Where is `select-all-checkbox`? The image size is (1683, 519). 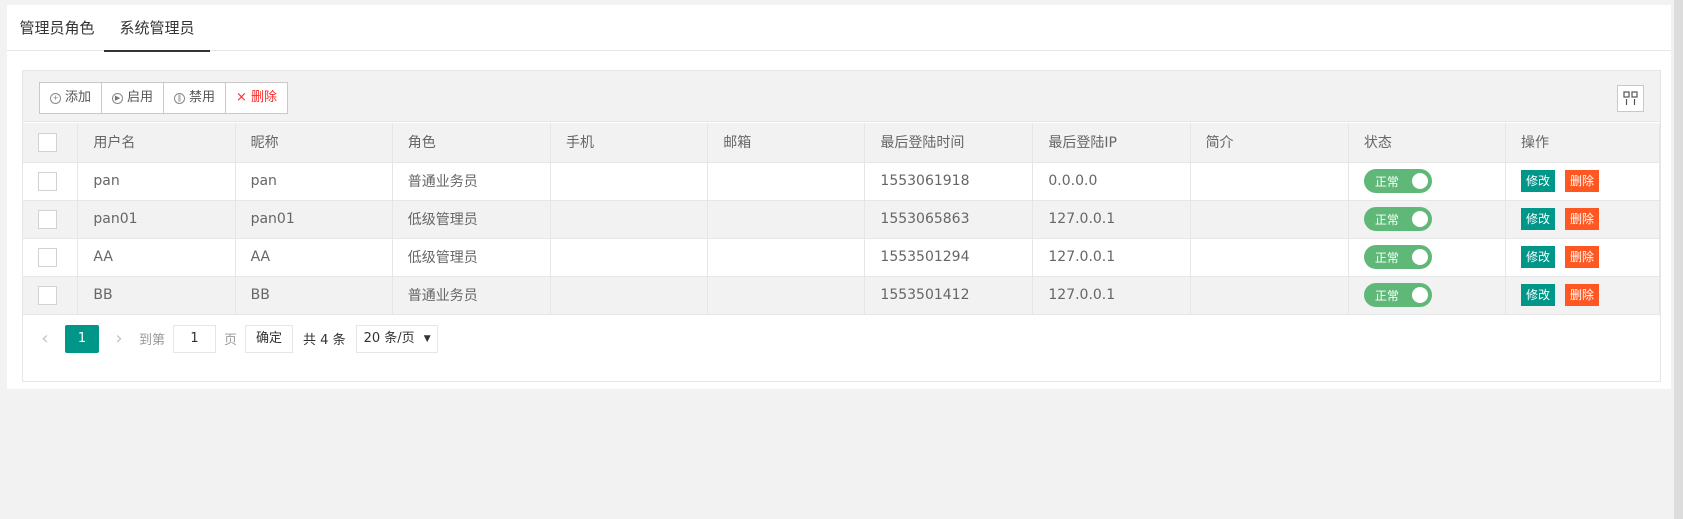
select-all-checkbox is located at coordinates (47, 142).